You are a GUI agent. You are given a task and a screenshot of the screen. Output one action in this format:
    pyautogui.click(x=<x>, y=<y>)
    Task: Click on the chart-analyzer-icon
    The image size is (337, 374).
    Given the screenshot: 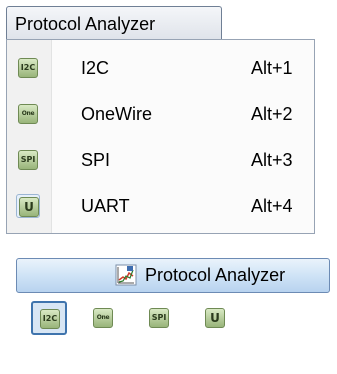 What is the action you would take?
    pyautogui.click(x=126, y=275)
    